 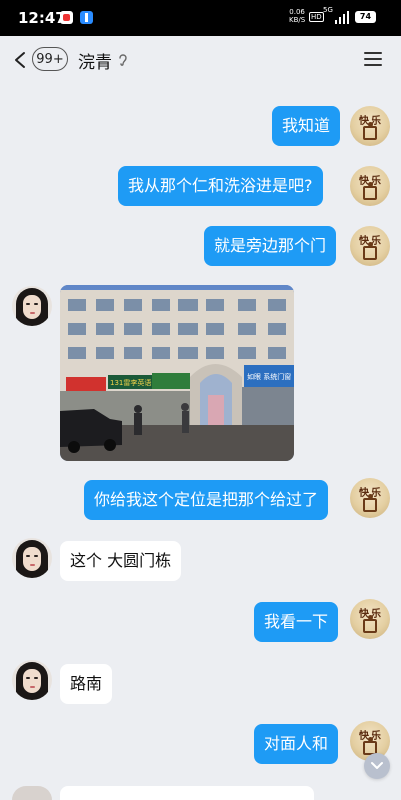 I want to click on contact-name: 浣青, so click(x=95, y=60).